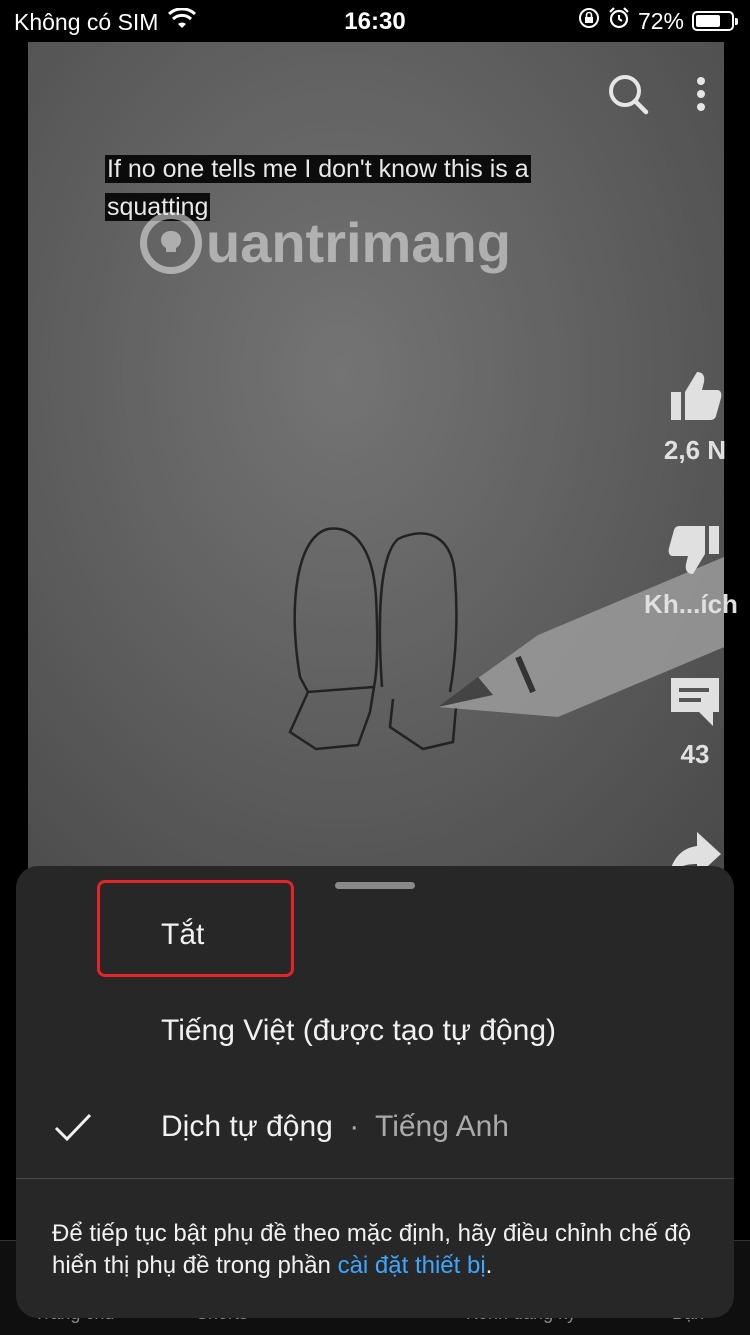 The height and width of the screenshot is (1335, 750). I want to click on option-off: Tắt, so click(182, 935).